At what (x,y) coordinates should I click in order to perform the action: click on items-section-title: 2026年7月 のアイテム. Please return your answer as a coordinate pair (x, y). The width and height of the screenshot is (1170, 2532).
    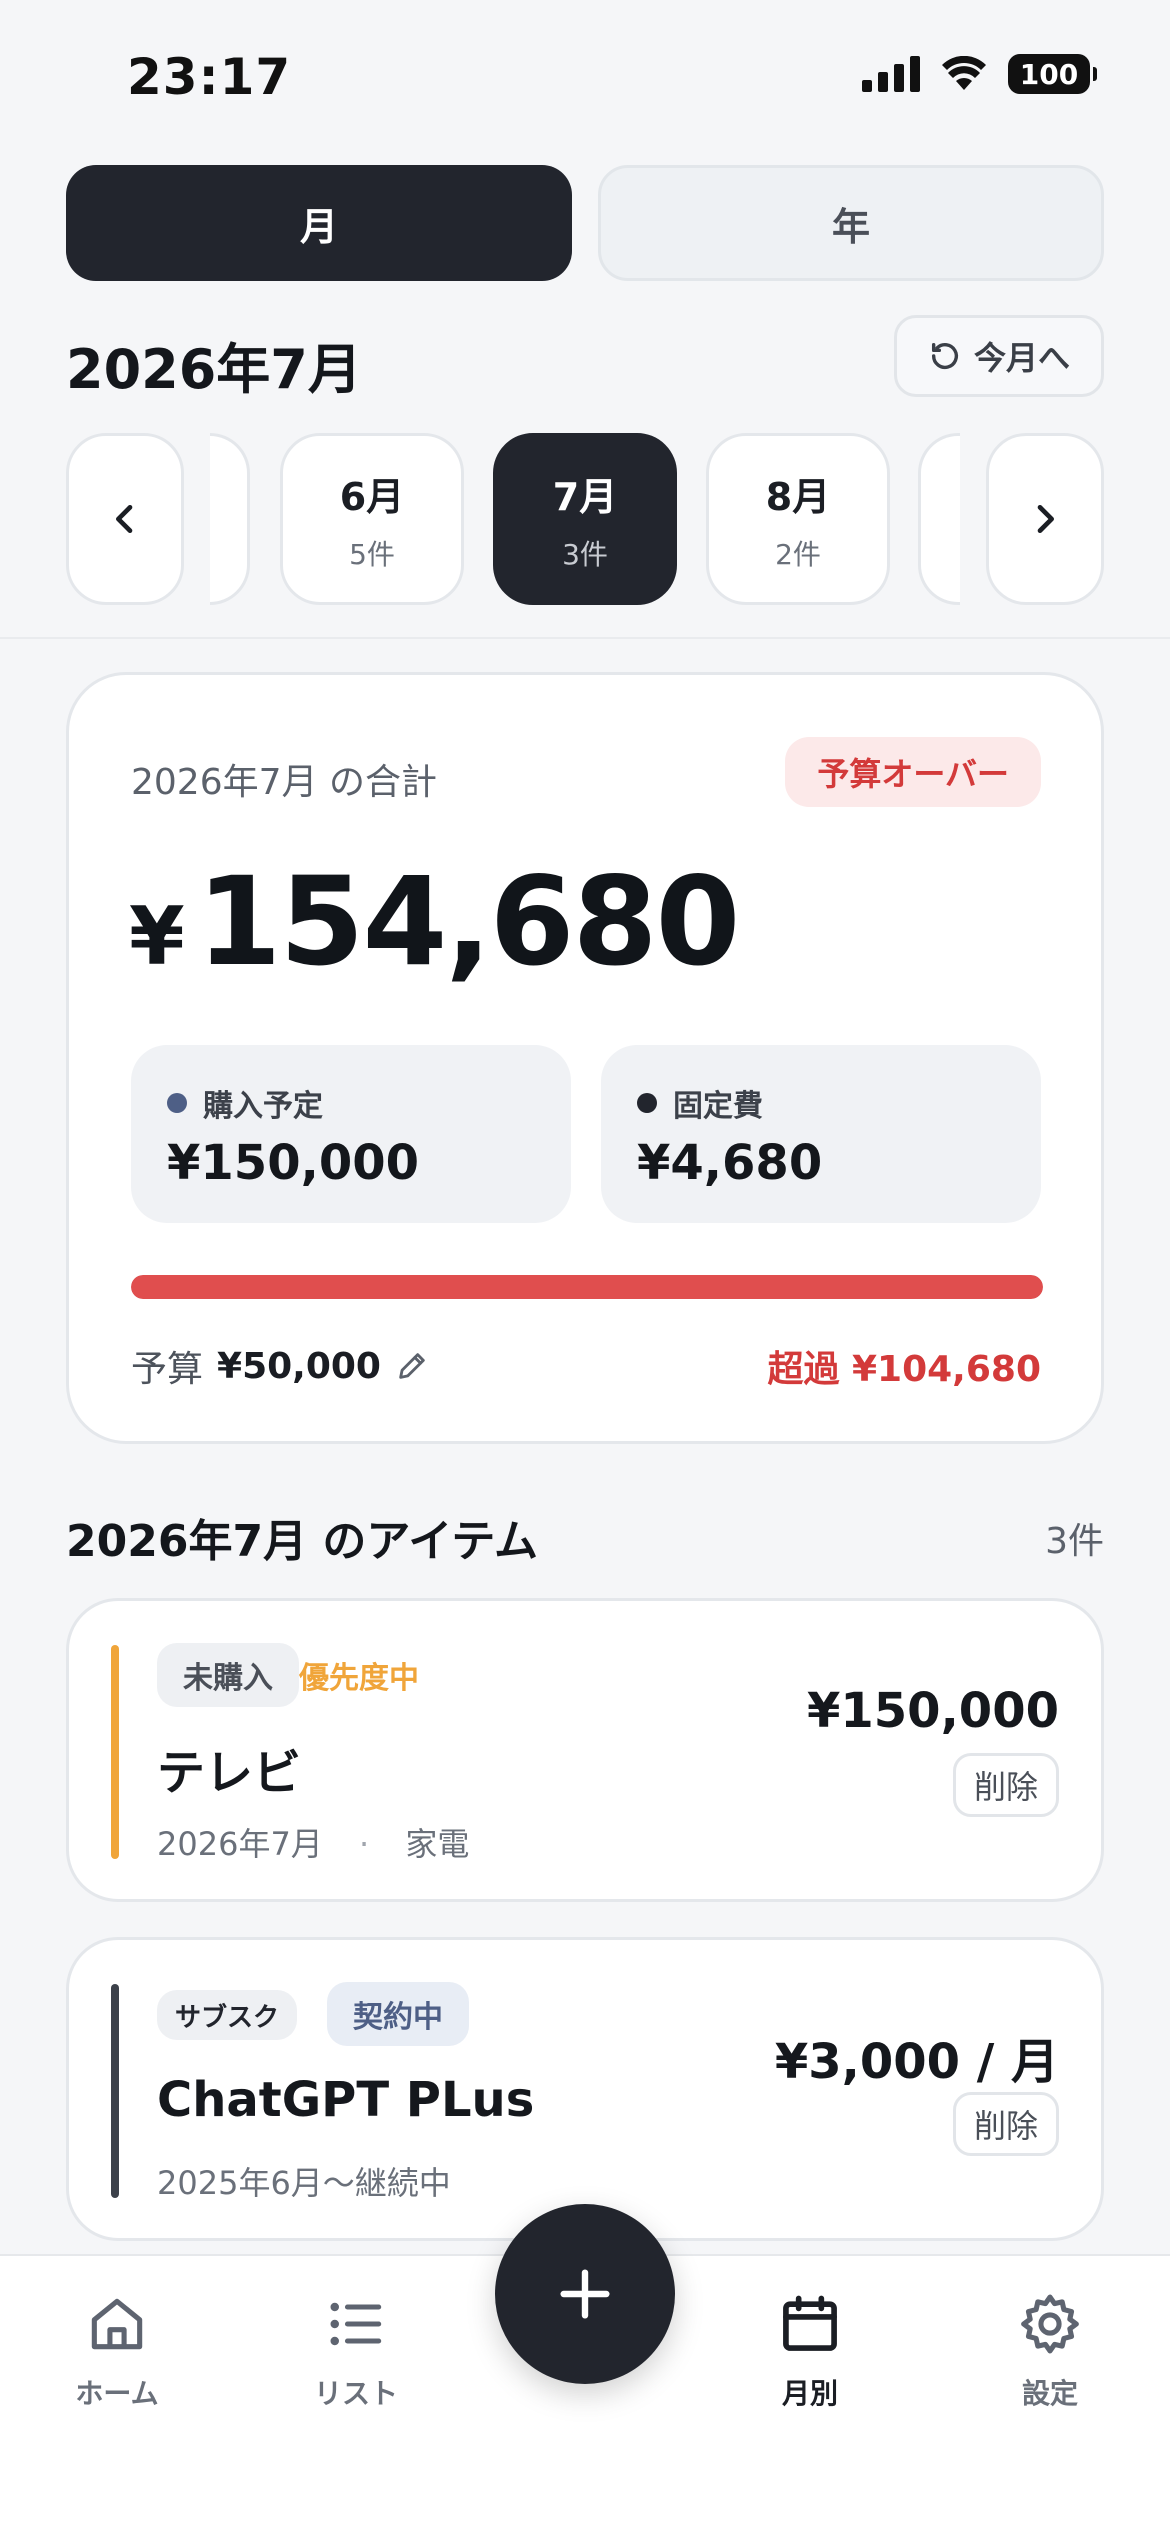
    Looking at the image, I should click on (302, 1541).